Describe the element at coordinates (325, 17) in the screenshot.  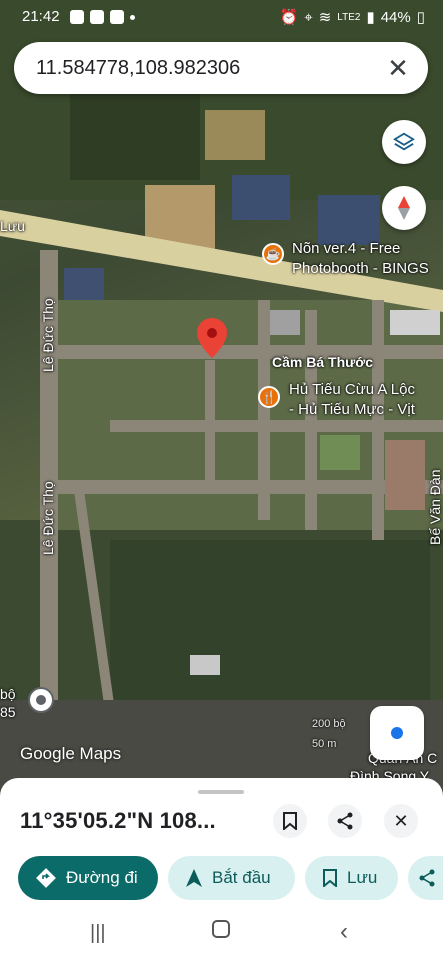
I see `wifi-icon: ≋` at that location.